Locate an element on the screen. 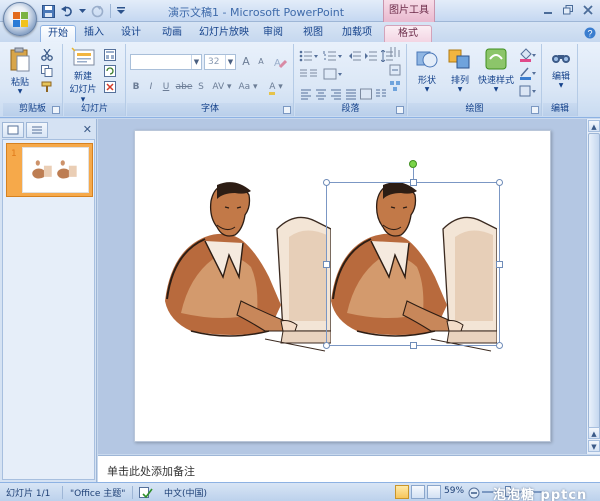 The width and height of the screenshot is (600, 501). quick-styles-dropdown-icon: ▼ is located at coordinates (496, 89).